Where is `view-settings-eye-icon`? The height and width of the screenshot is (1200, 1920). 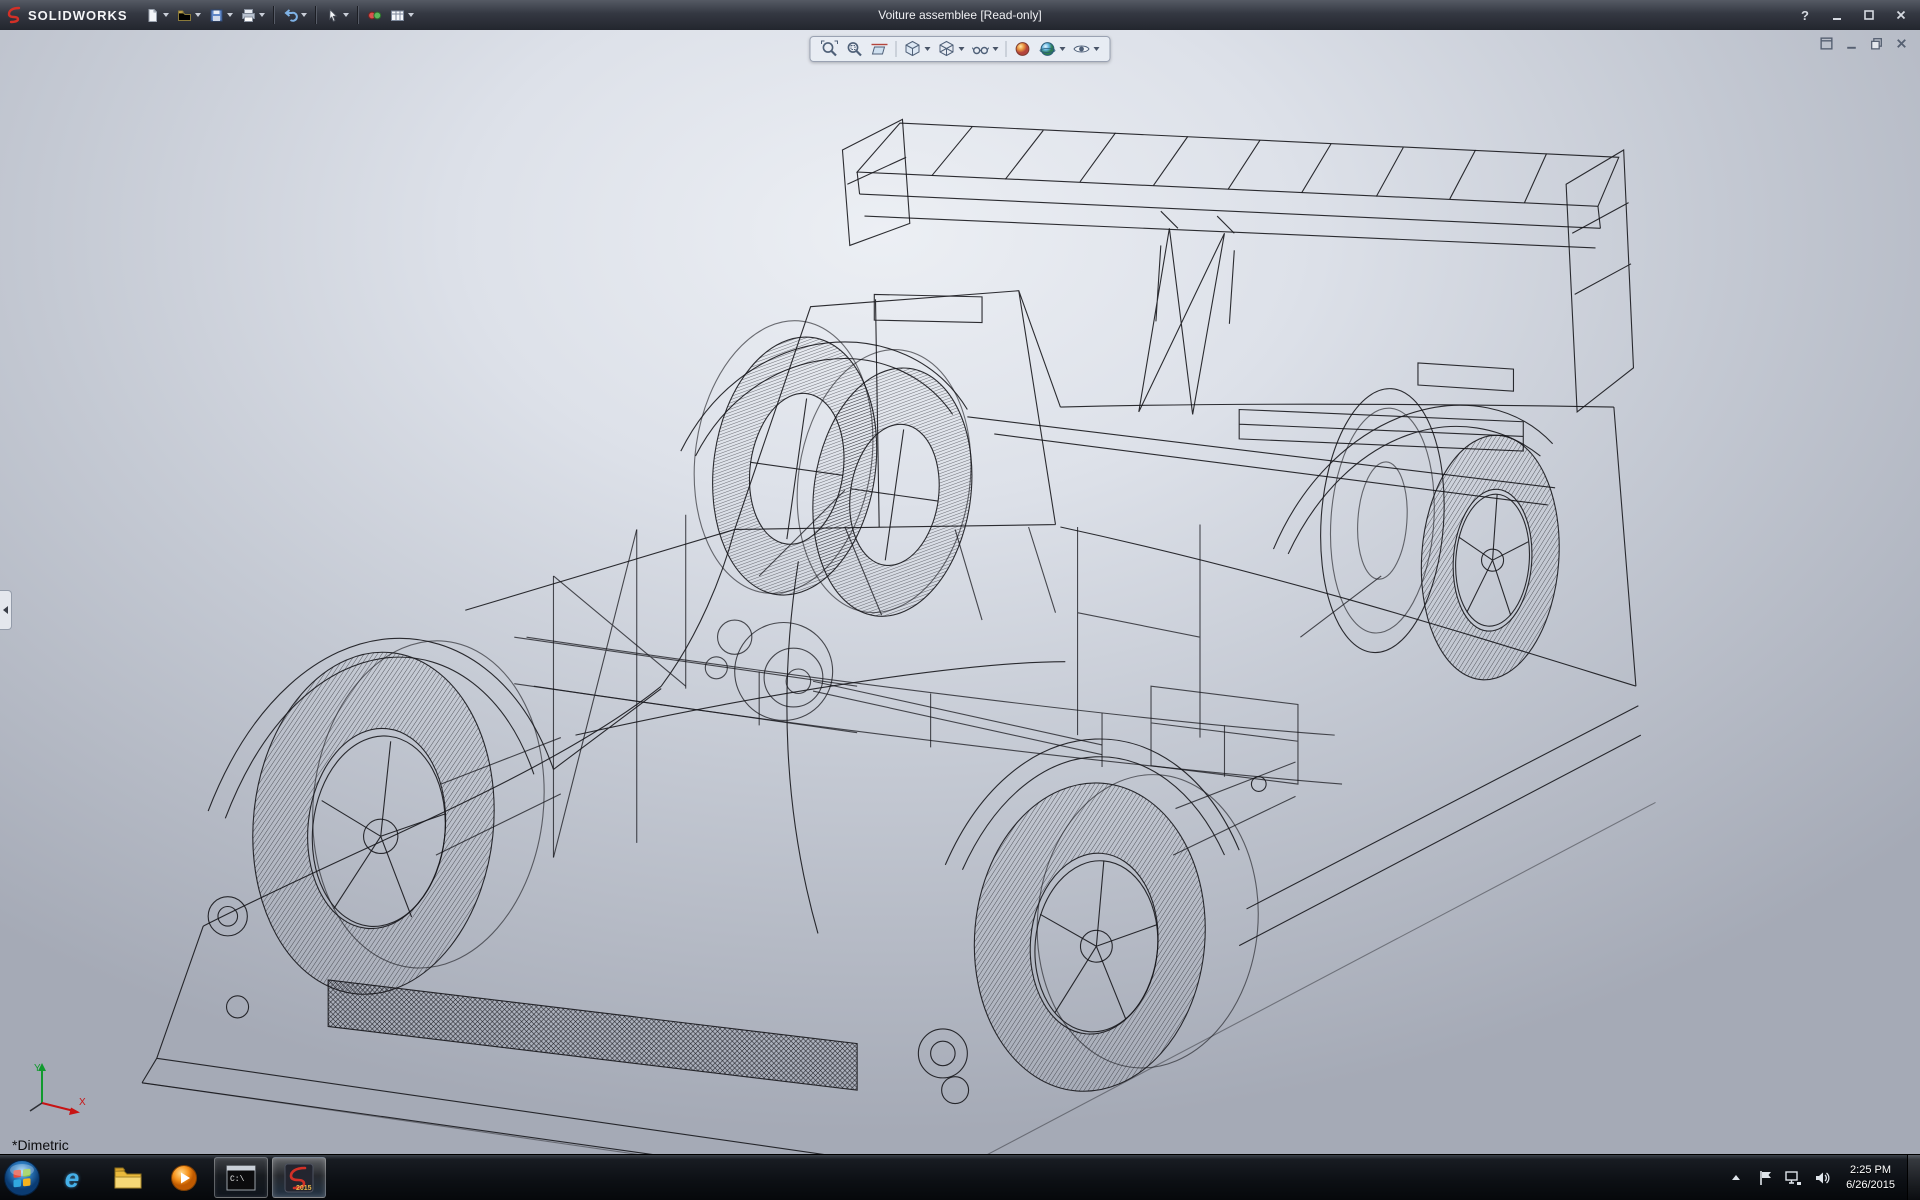
view-settings-eye-icon is located at coordinates (1081, 49).